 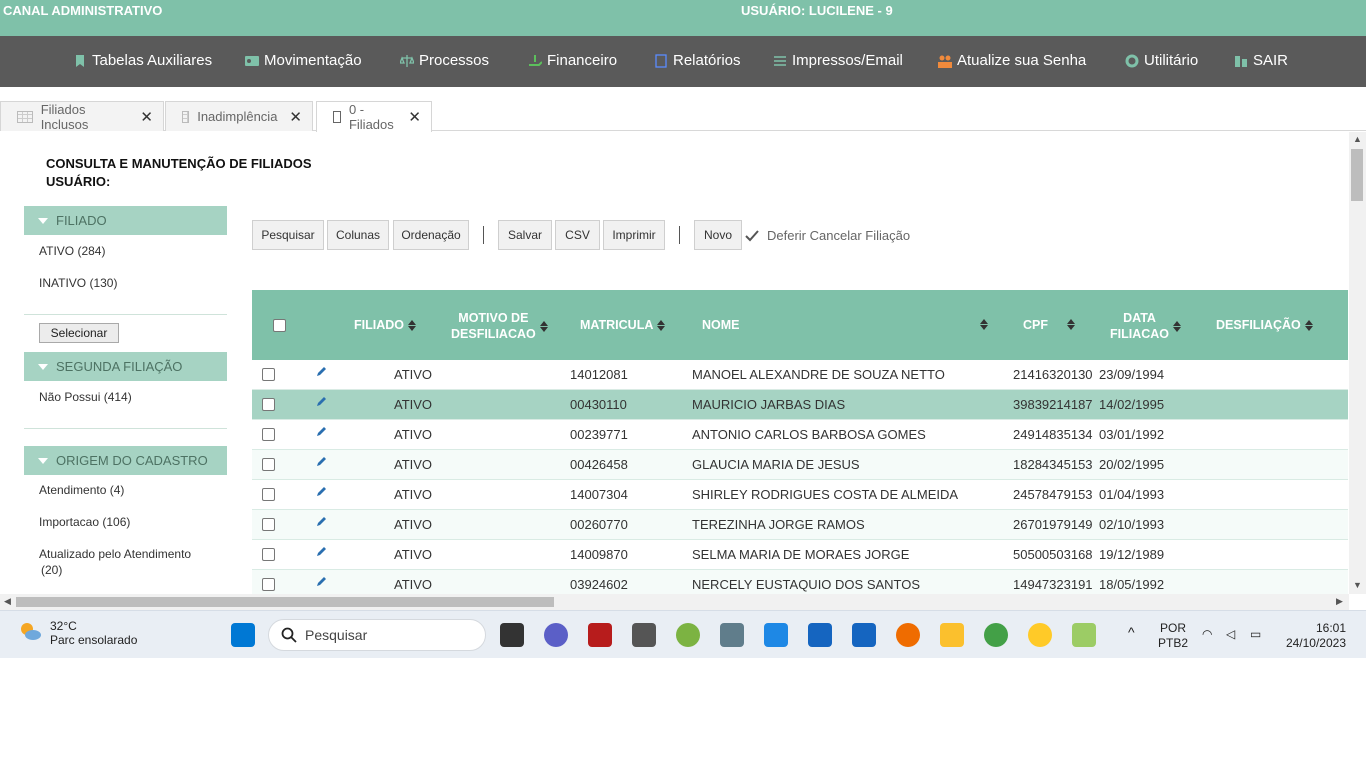 I want to click on tab-inadimplencia: Inadimplência ✕, so click(x=239, y=116).